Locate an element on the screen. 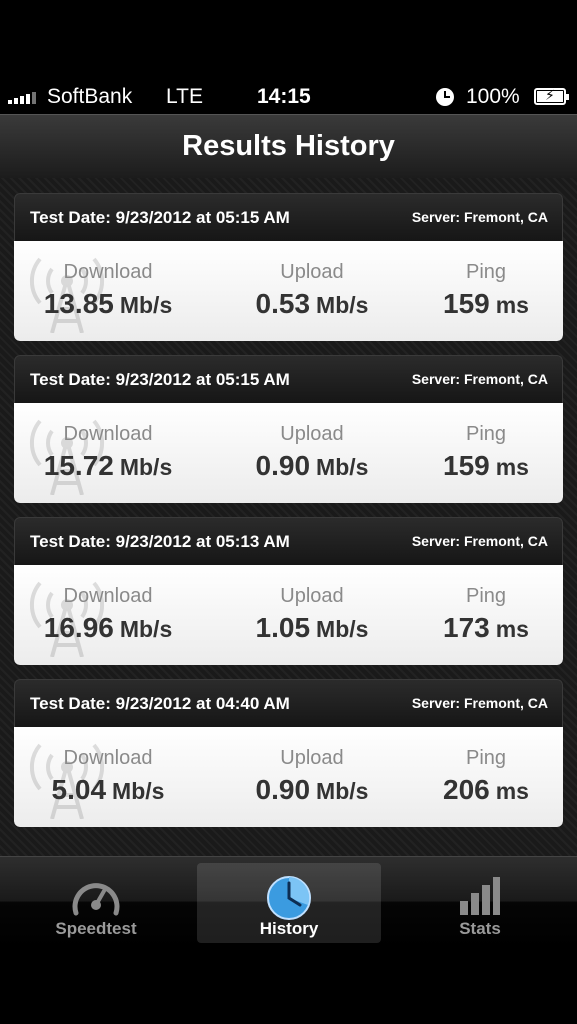 The image size is (577, 1024). ping-value: 173 is located at coordinates (466, 627).